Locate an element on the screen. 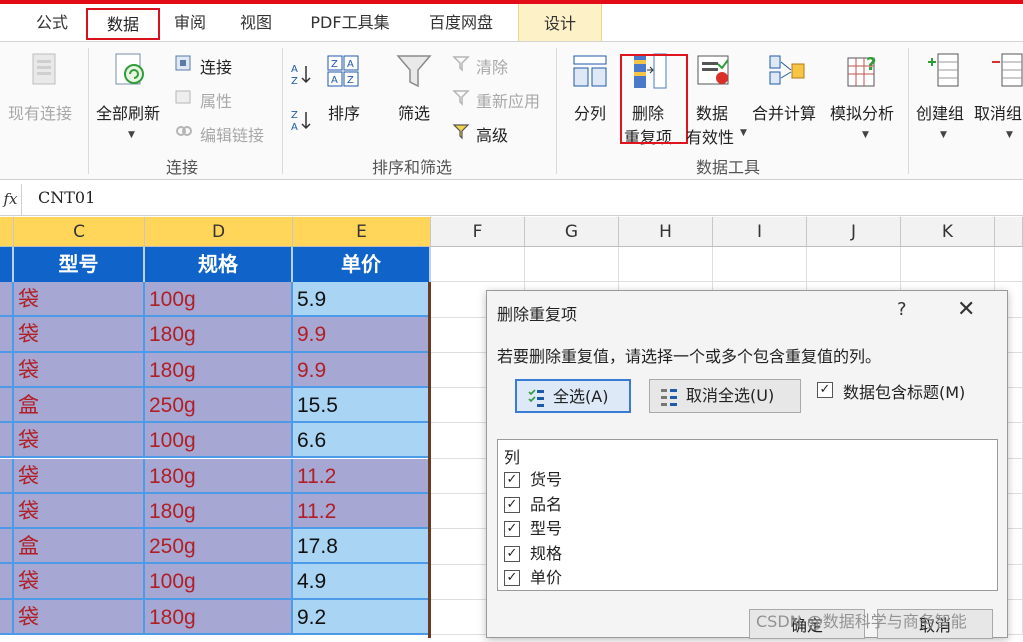  tab-view: 视图 is located at coordinates (256, 24).